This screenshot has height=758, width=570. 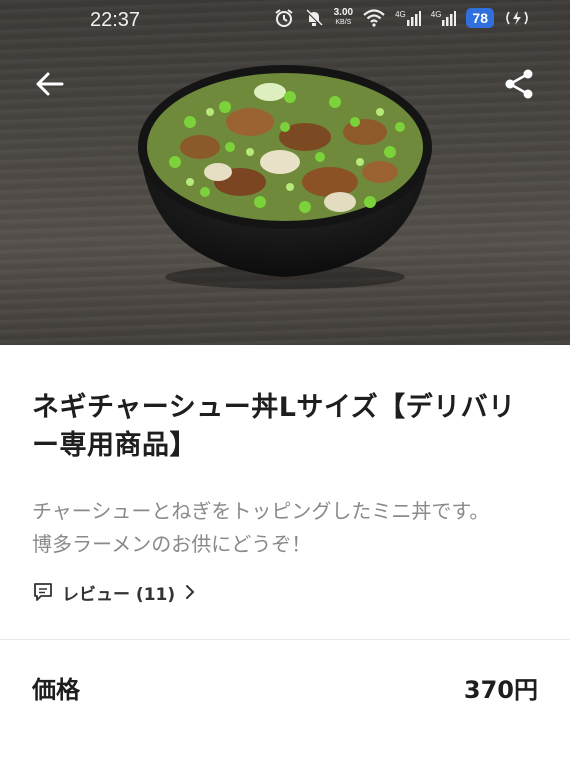 What do you see at coordinates (343, 12) in the screenshot?
I see `net-speed-value: 3.00` at bounding box center [343, 12].